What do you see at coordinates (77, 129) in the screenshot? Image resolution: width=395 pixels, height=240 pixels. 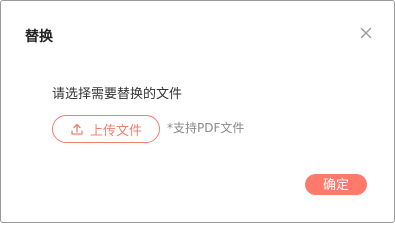 I see `upload-icon` at bounding box center [77, 129].